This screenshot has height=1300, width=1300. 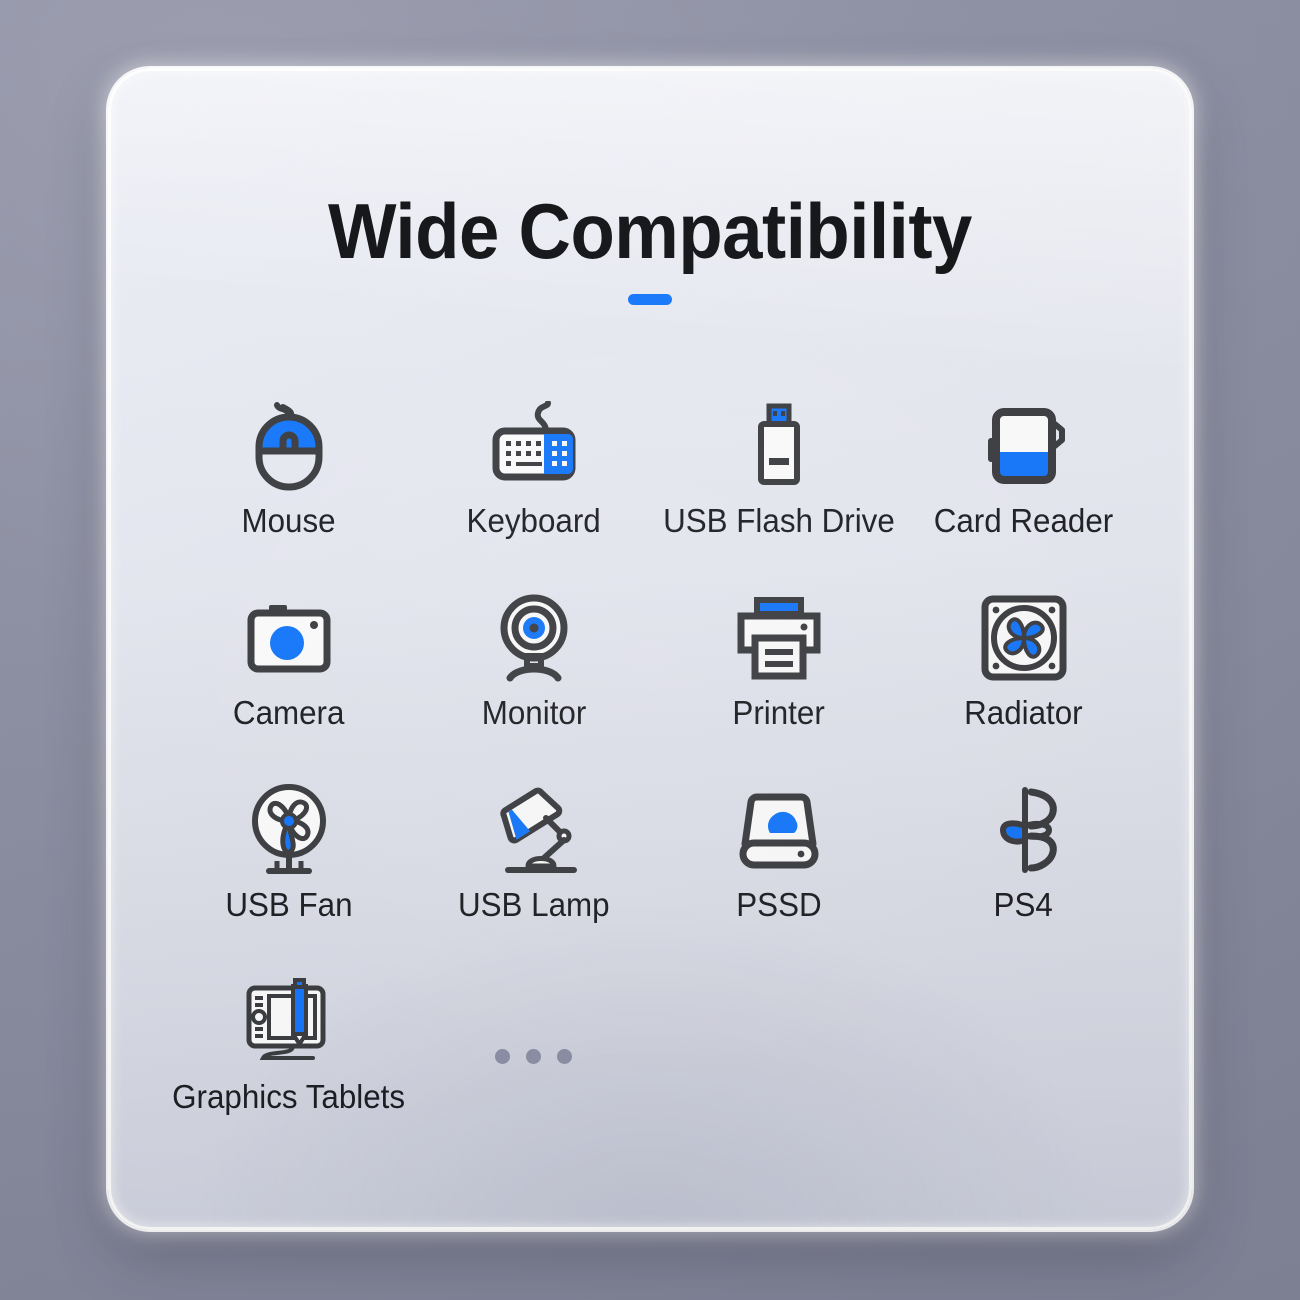 I want to click on device-item-radiator: Radiator, so click(x=1023, y=683).